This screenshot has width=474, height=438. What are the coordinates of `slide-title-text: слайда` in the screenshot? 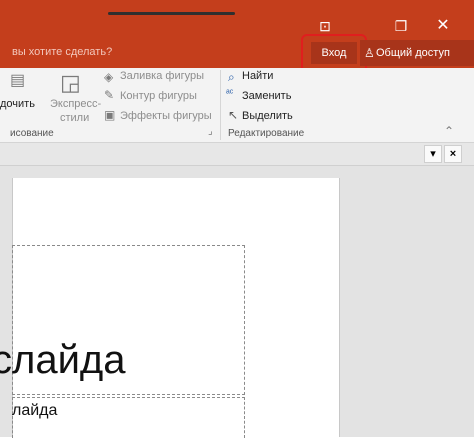 It's located at (63, 360).